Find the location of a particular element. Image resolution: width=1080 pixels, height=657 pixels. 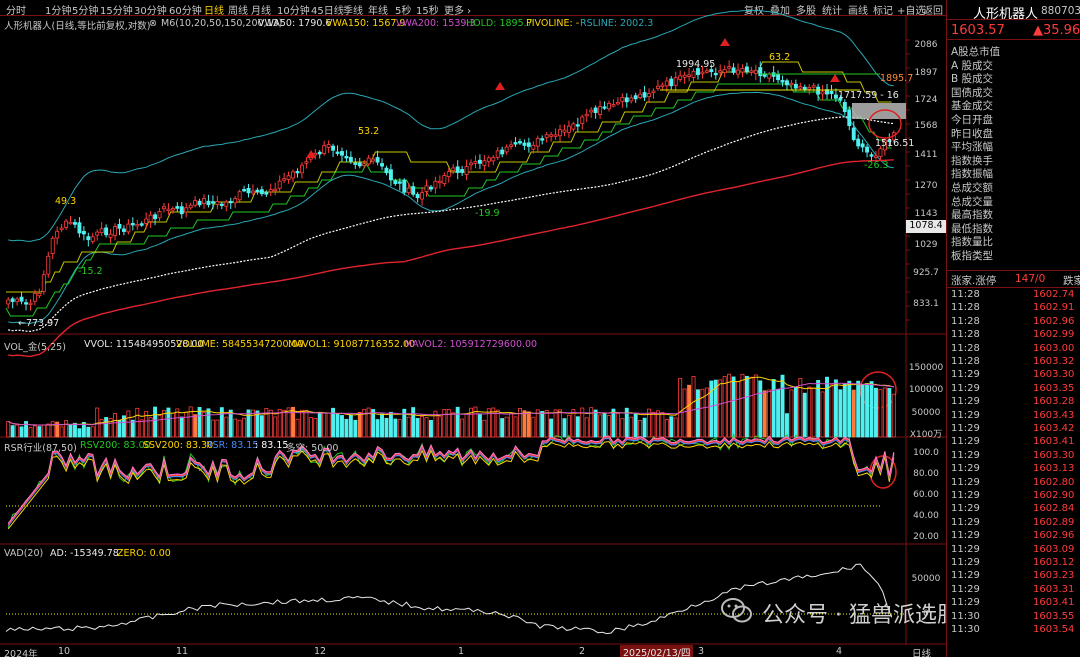

annotation-m263: -26.3 is located at coordinates (876, 165).